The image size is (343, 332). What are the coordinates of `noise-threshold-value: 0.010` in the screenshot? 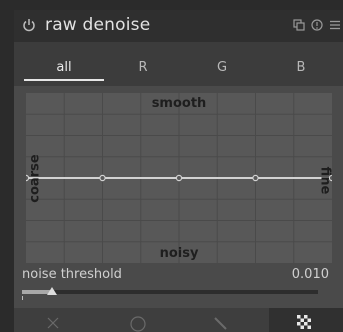 It's located at (310, 274).